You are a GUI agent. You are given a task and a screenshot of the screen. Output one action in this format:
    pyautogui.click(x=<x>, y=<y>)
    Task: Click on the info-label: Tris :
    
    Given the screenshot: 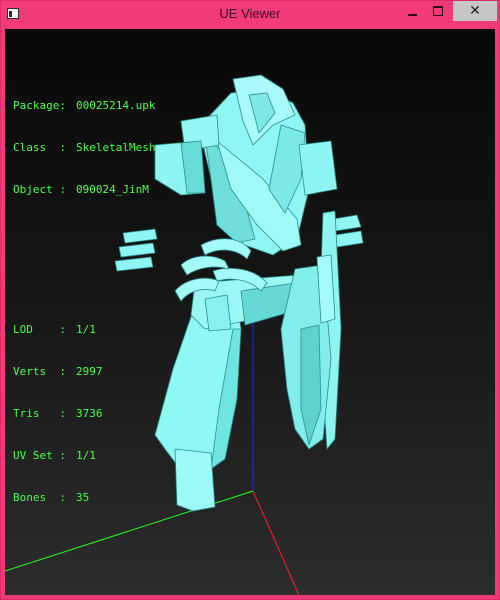 What is the action you would take?
    pyautogui.click(x=39, y=413)
    